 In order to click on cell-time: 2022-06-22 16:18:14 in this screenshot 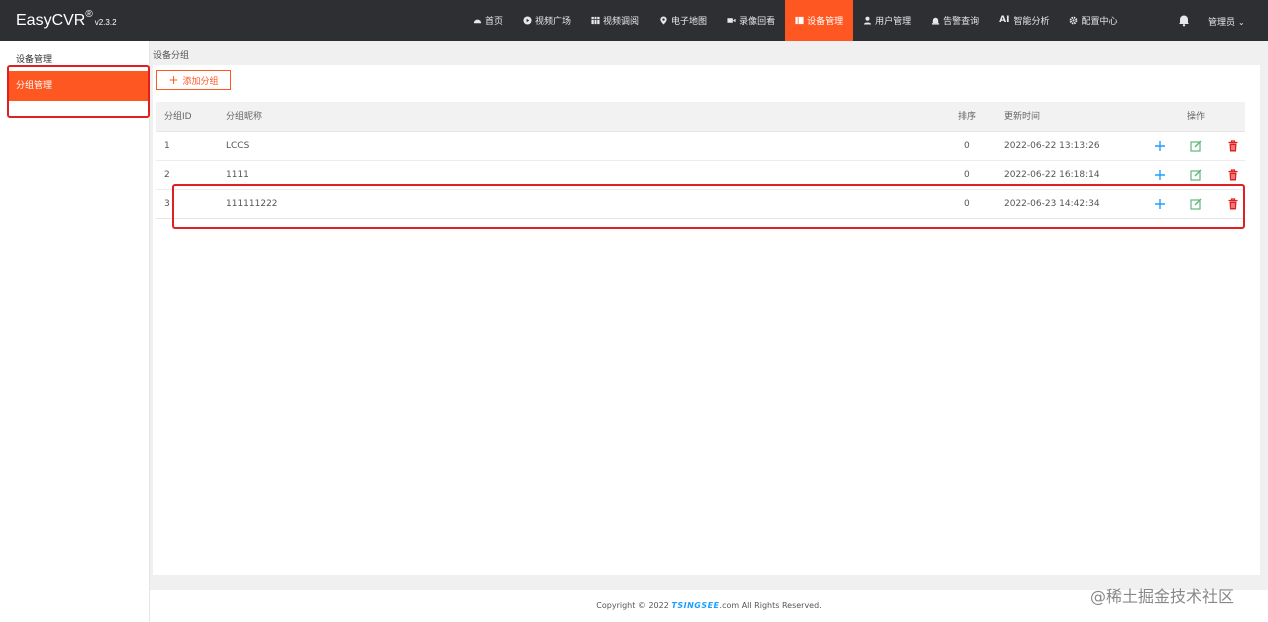, I will do `click(1052, 175)`.